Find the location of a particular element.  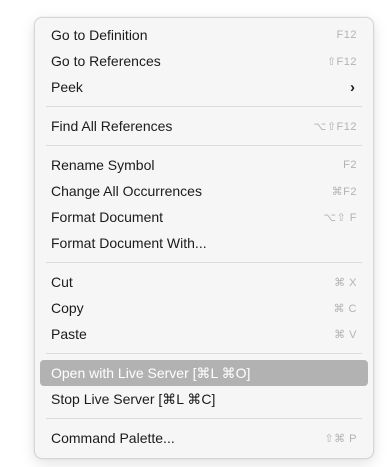

menu-item-go-to-definition: Go to Definition F12 is located at coordinates (204, 35).